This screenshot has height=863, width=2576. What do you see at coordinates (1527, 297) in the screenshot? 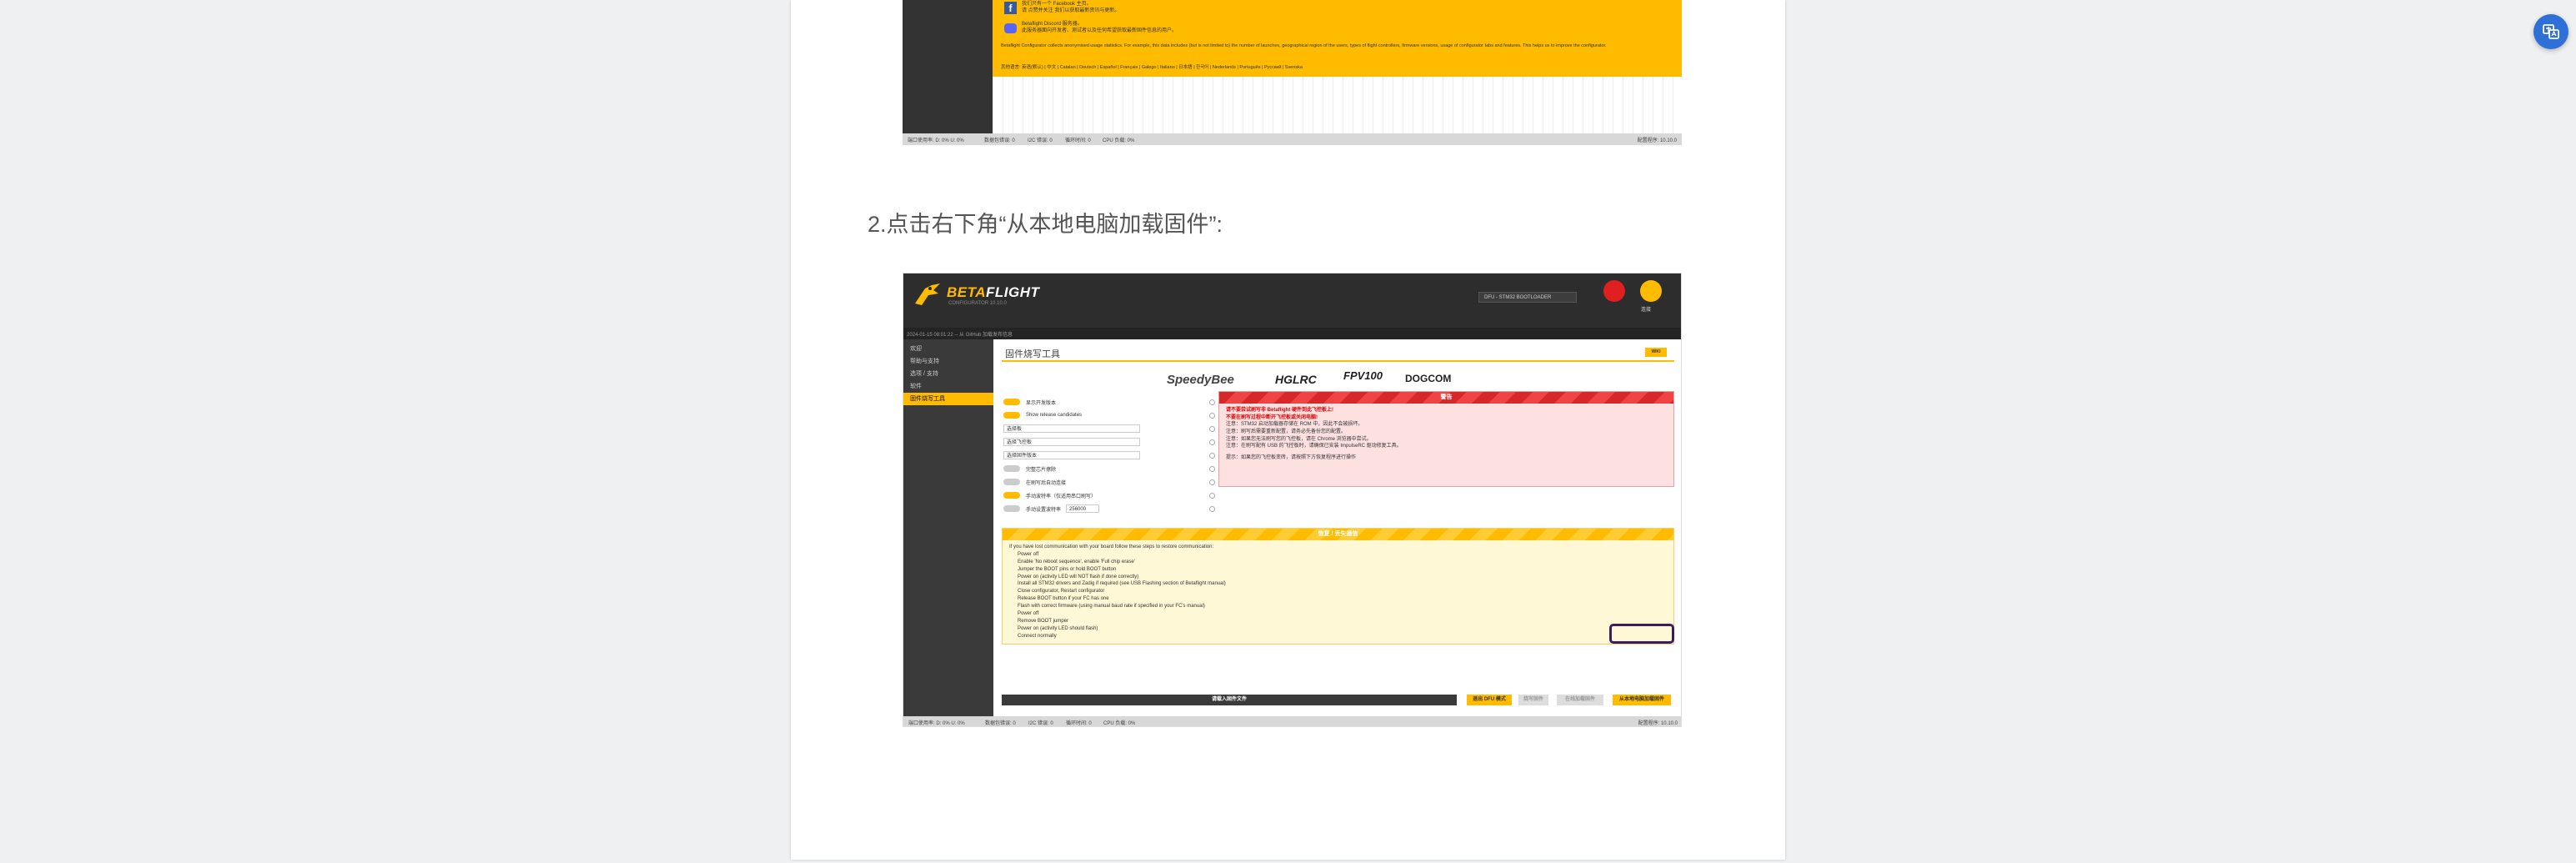
I see `port-select: DFU - STM32 BOOTLOADER` at bounding box center [1527, 297].